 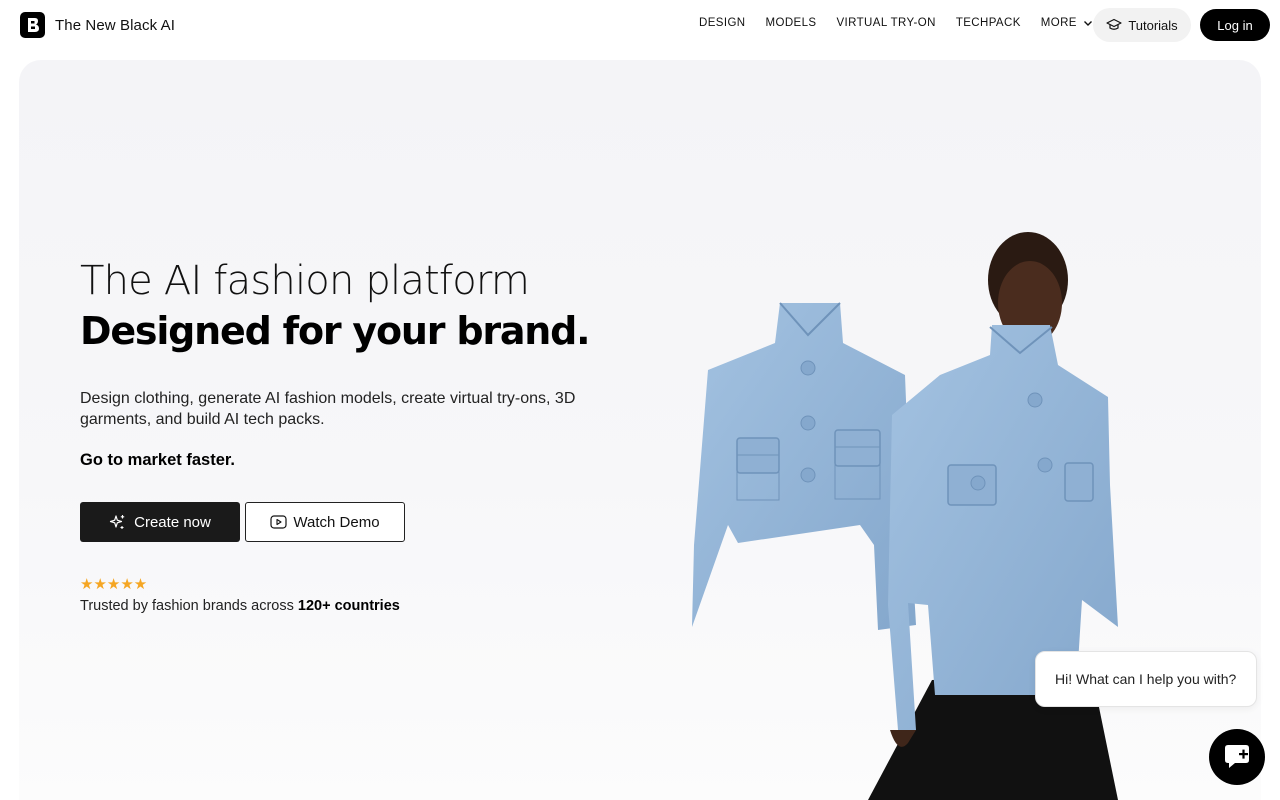 What do you see at coordinates (336, 522) in the screenshot?
I see `watch-demo-label: Watch Demo` at bounding box center [336, 522].